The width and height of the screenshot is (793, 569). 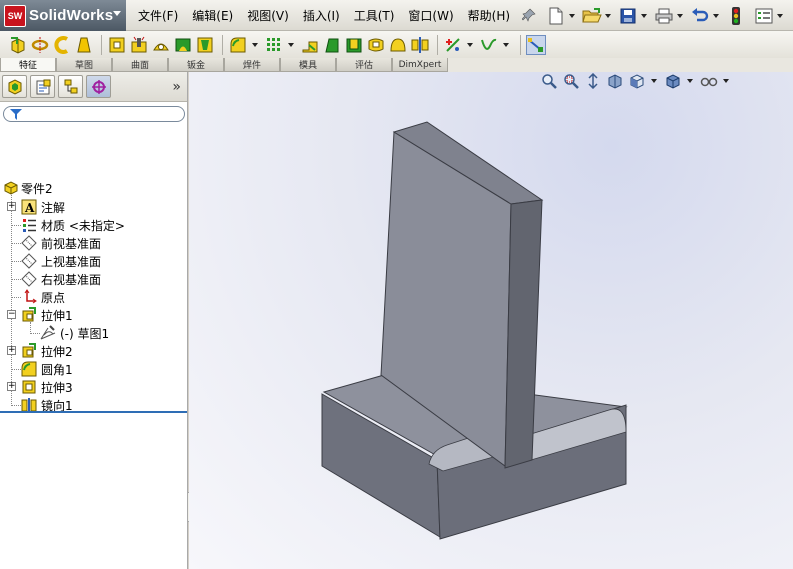 I want to click on tree-item-material: 材质 <未指定>, so click(x=62, y=225).